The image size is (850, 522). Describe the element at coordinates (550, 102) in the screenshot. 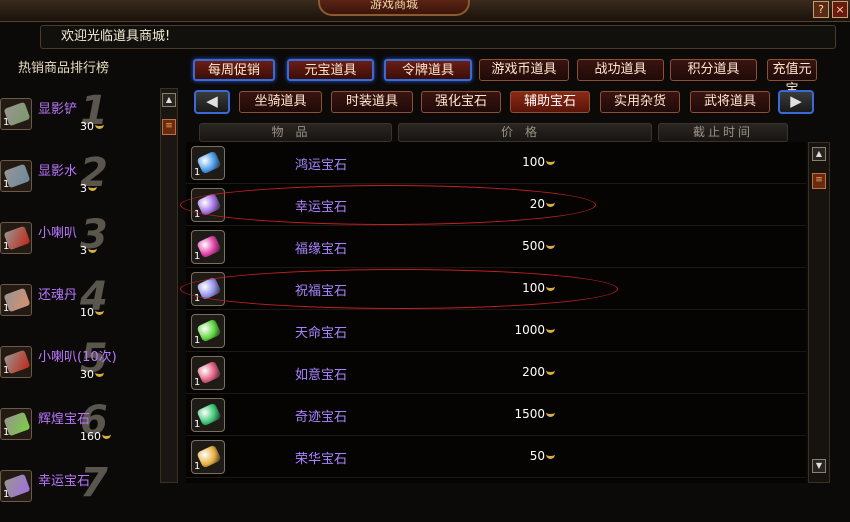

I see `subcategory-tab: 辅助宝石` at that location.